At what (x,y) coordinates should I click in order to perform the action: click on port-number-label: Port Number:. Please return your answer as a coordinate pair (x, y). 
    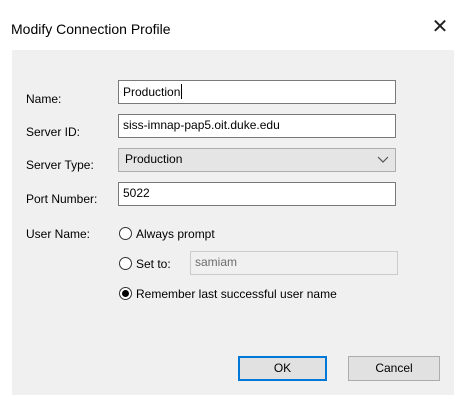
    Looking at the image, I should click on (62, 199).